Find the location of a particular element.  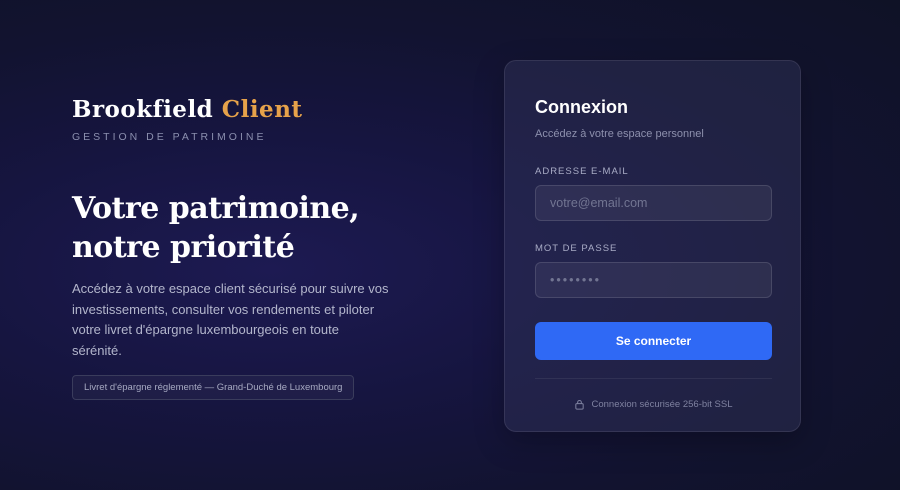

secure-connection-note: Connexion sécurisée 256-bit SSL is located at coordinates (653, 404).